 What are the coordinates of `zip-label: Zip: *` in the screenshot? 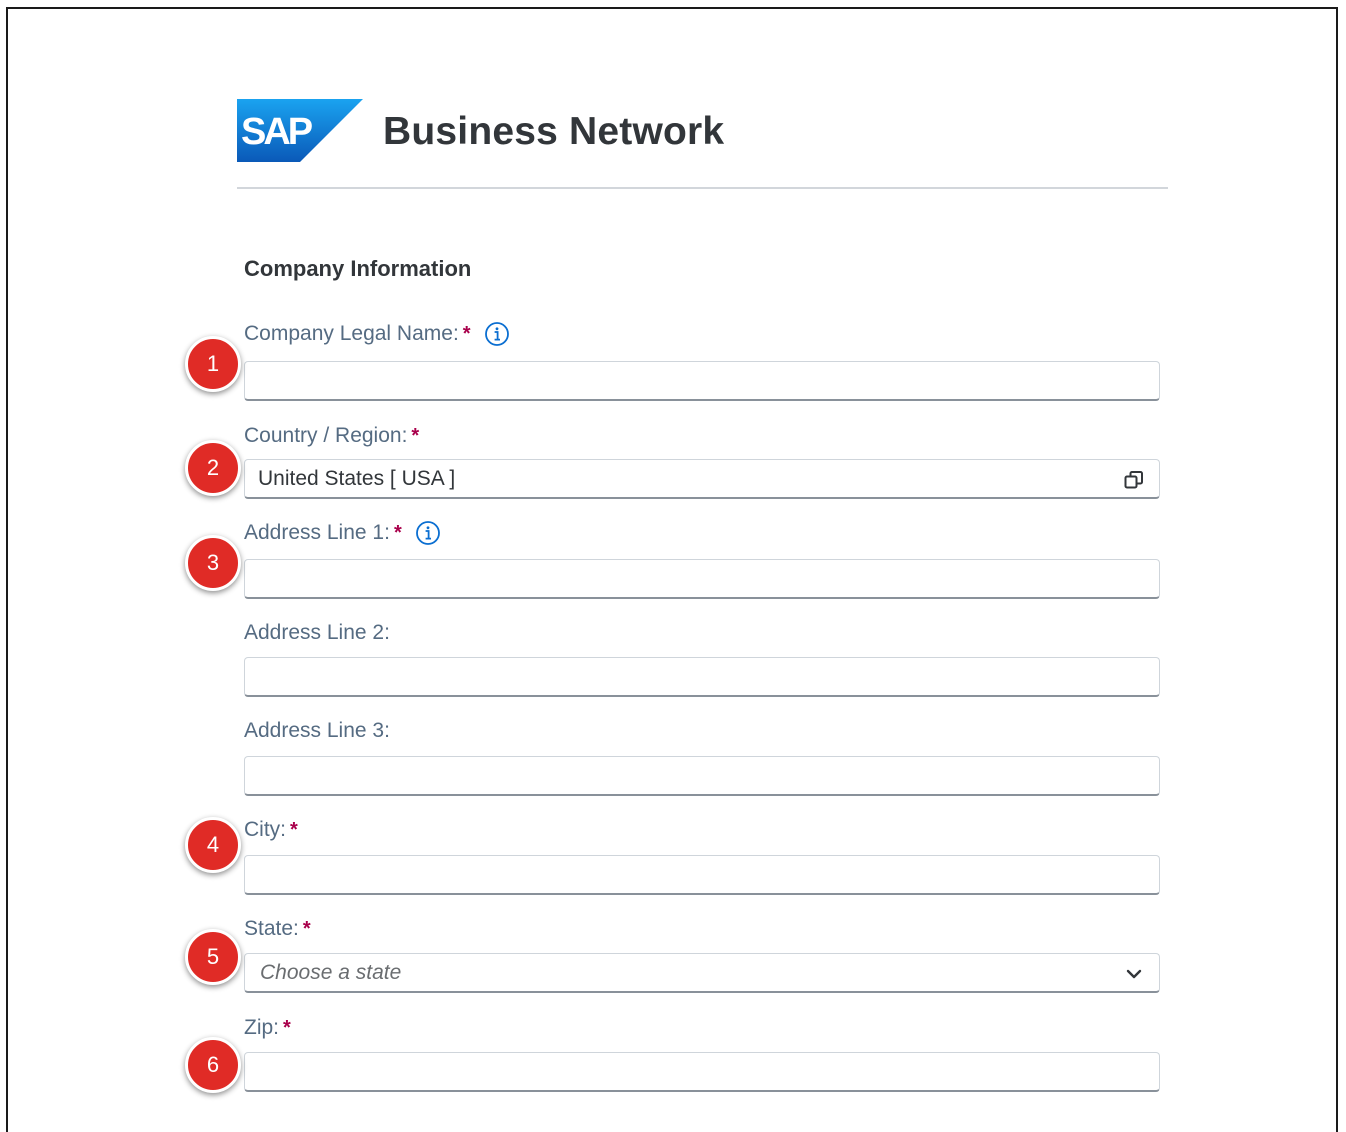 It's located at (267, 1028).